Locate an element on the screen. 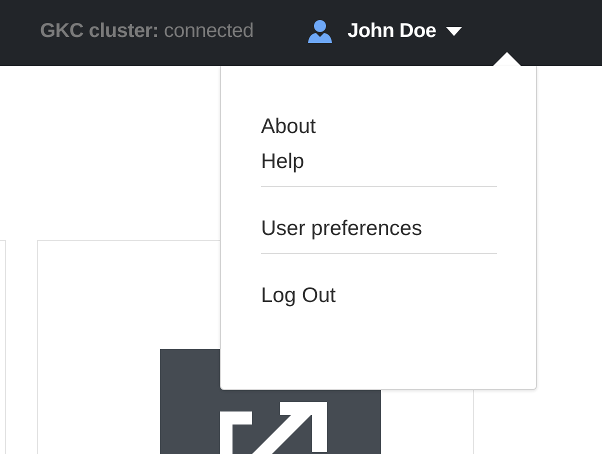  menu-item: Log Out is located at coordinates (298, 296).